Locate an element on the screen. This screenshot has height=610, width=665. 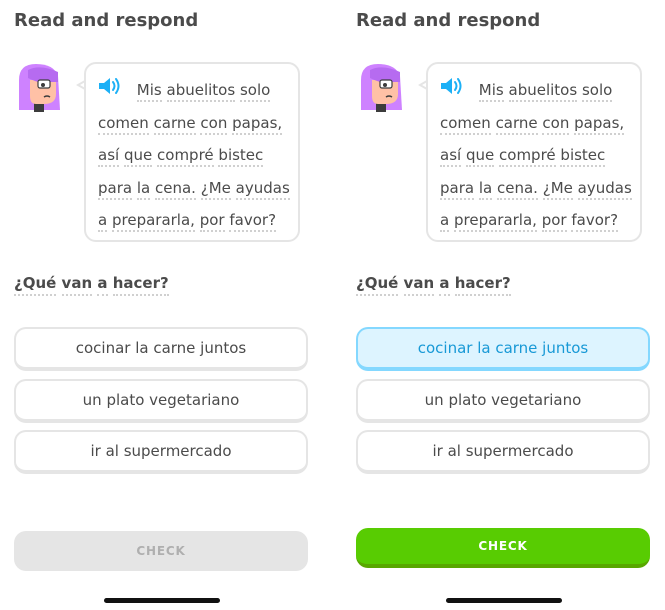
answer-option-1-selected: cocinar la carne juntos is located at coordinates (503, 349).